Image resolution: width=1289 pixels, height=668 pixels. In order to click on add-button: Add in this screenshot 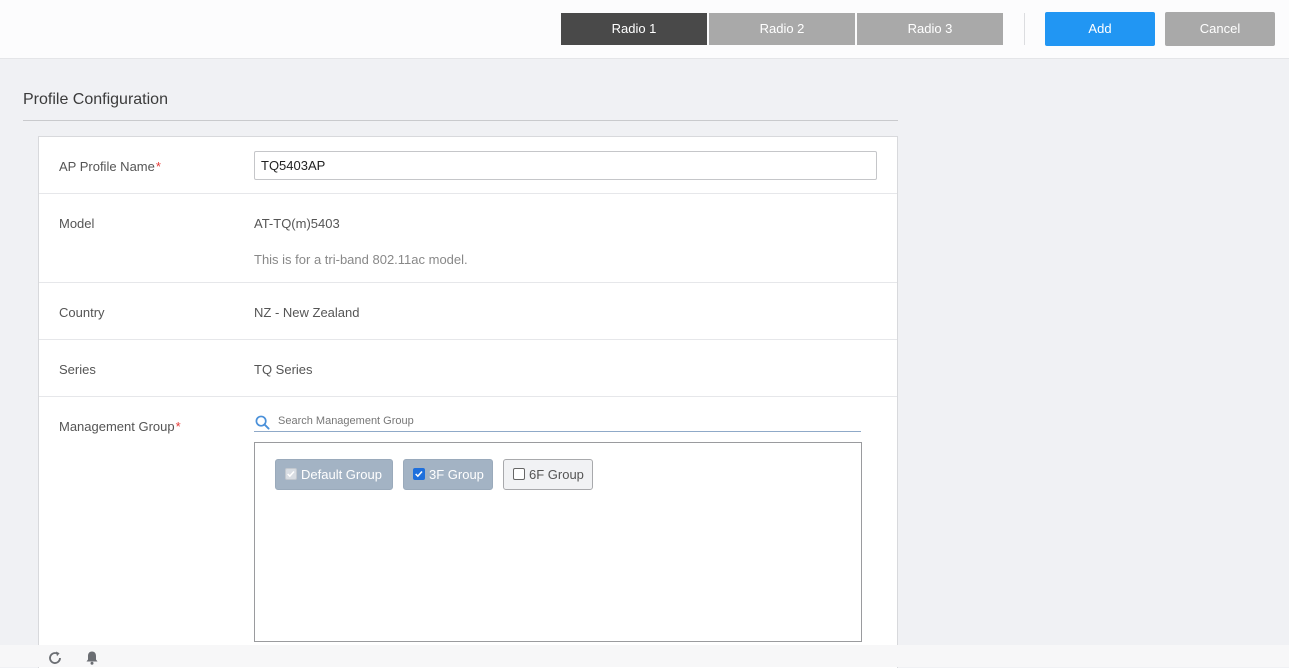, I will do `click(1100, 29)`.